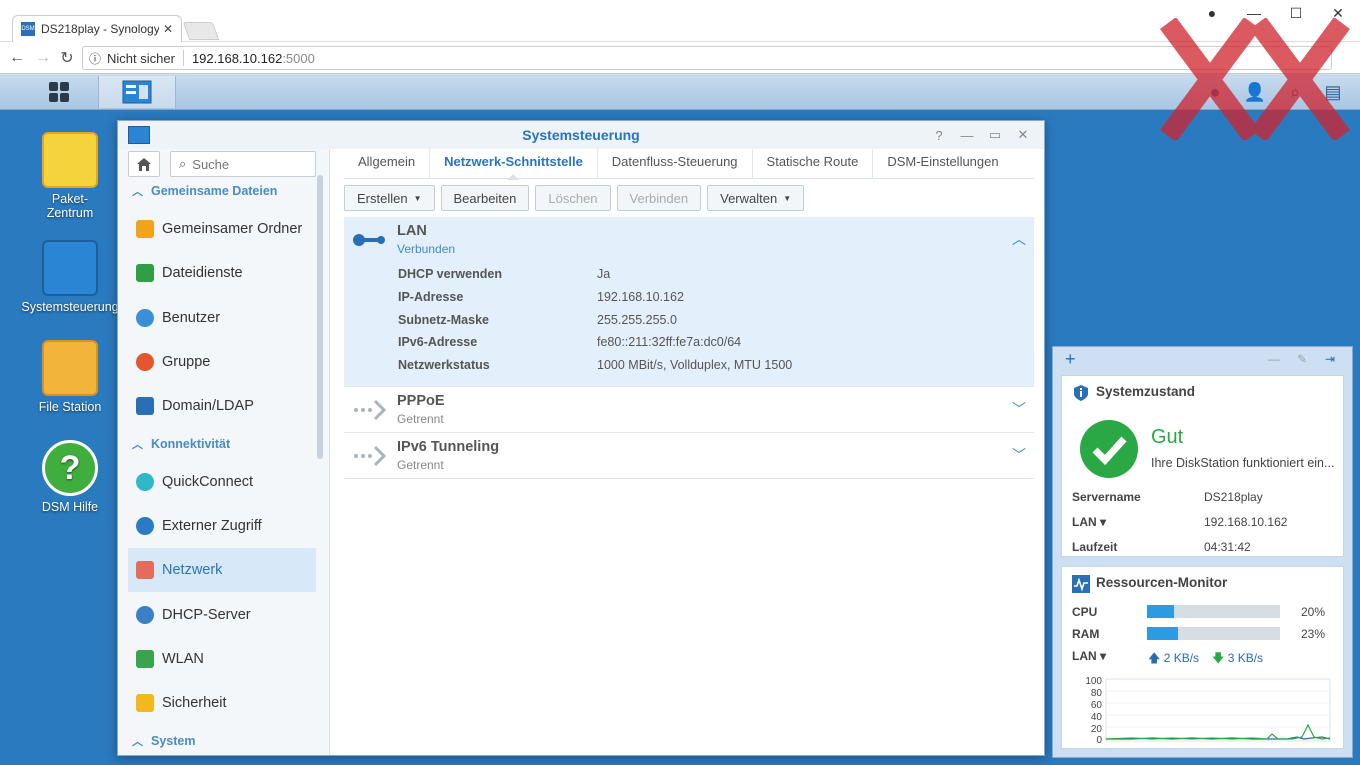 Image resolution: width=1360 pixels, height=765 pixels. I want to click on shopping-bag-icon, so click(70, 160).